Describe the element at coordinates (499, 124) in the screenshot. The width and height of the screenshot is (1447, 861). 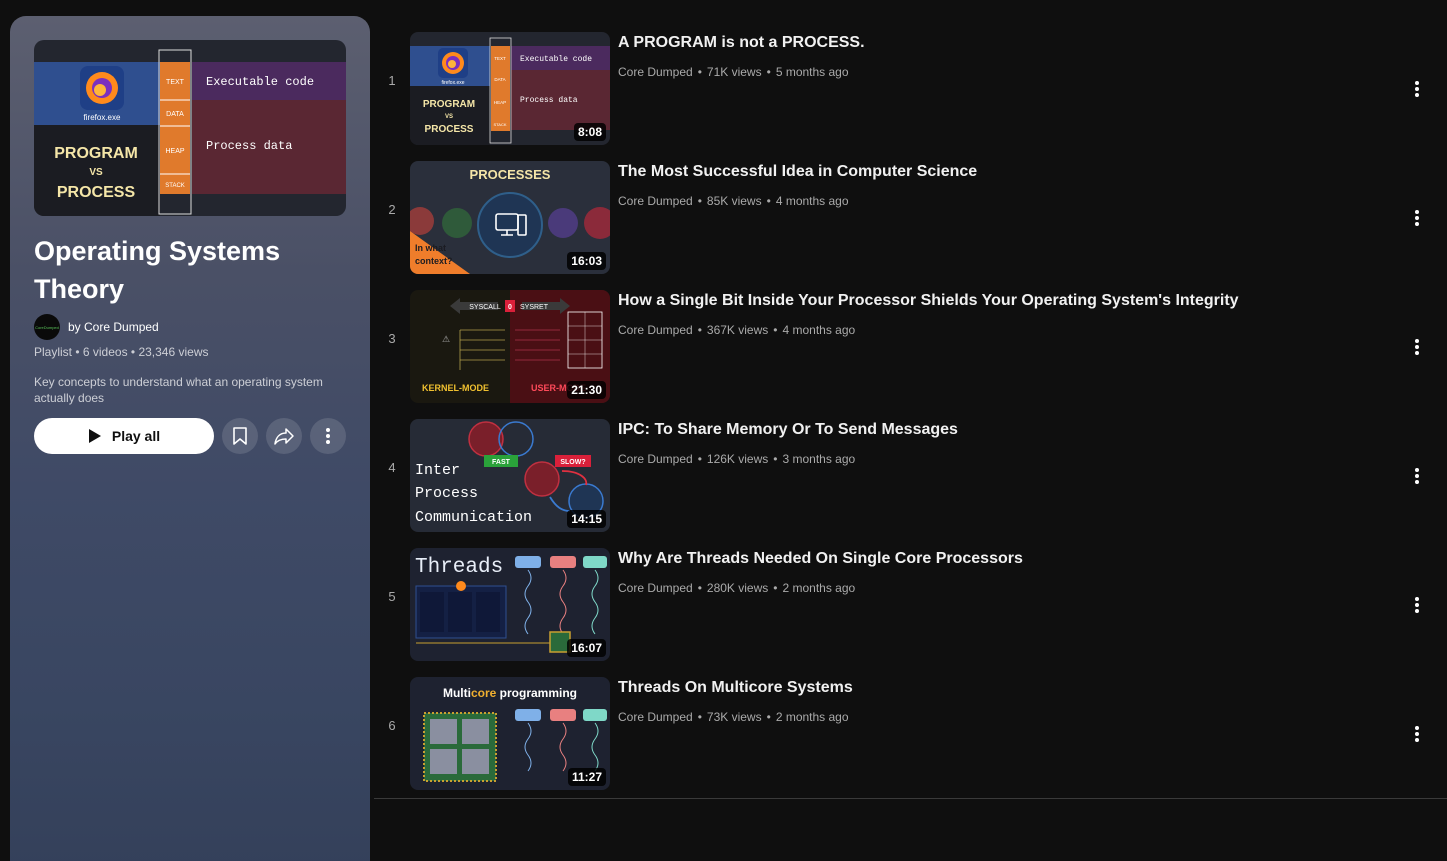
I see `thumb-seg-stack: STACK` at that location.